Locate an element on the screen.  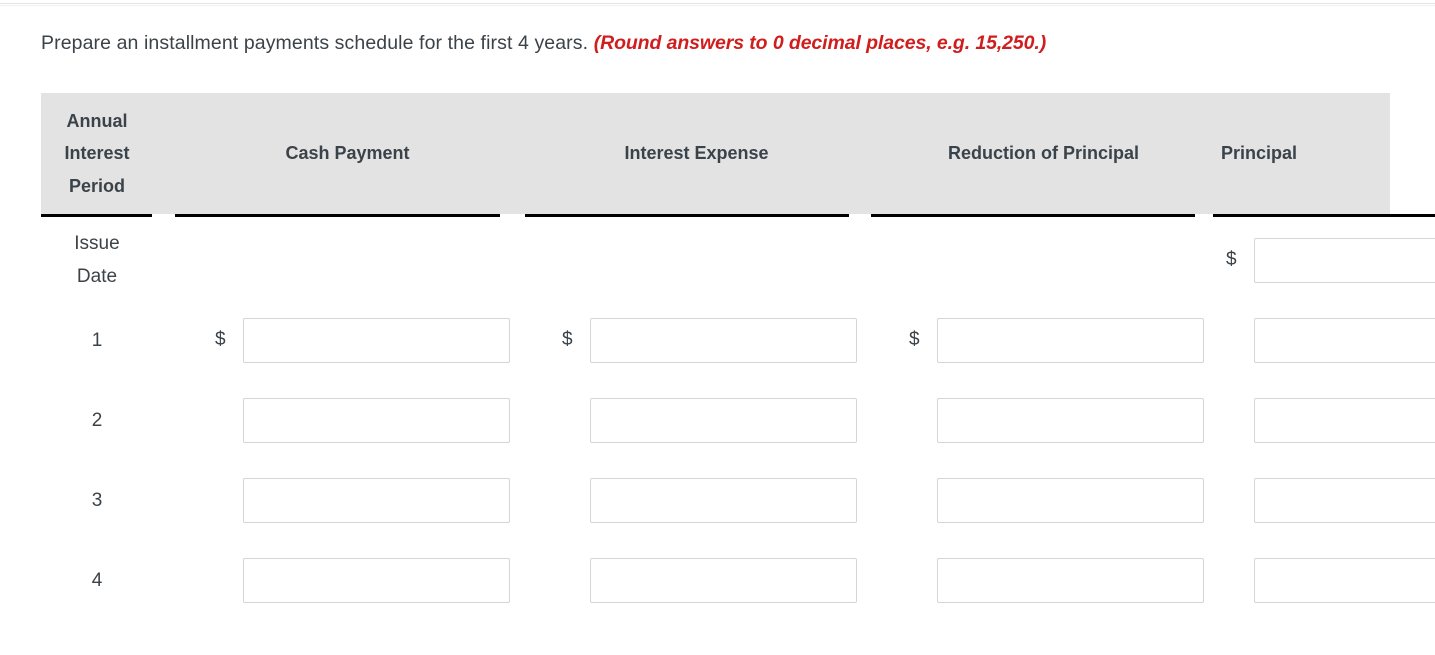
cell-year3-interest-expense is located at coordinates (724, 500).